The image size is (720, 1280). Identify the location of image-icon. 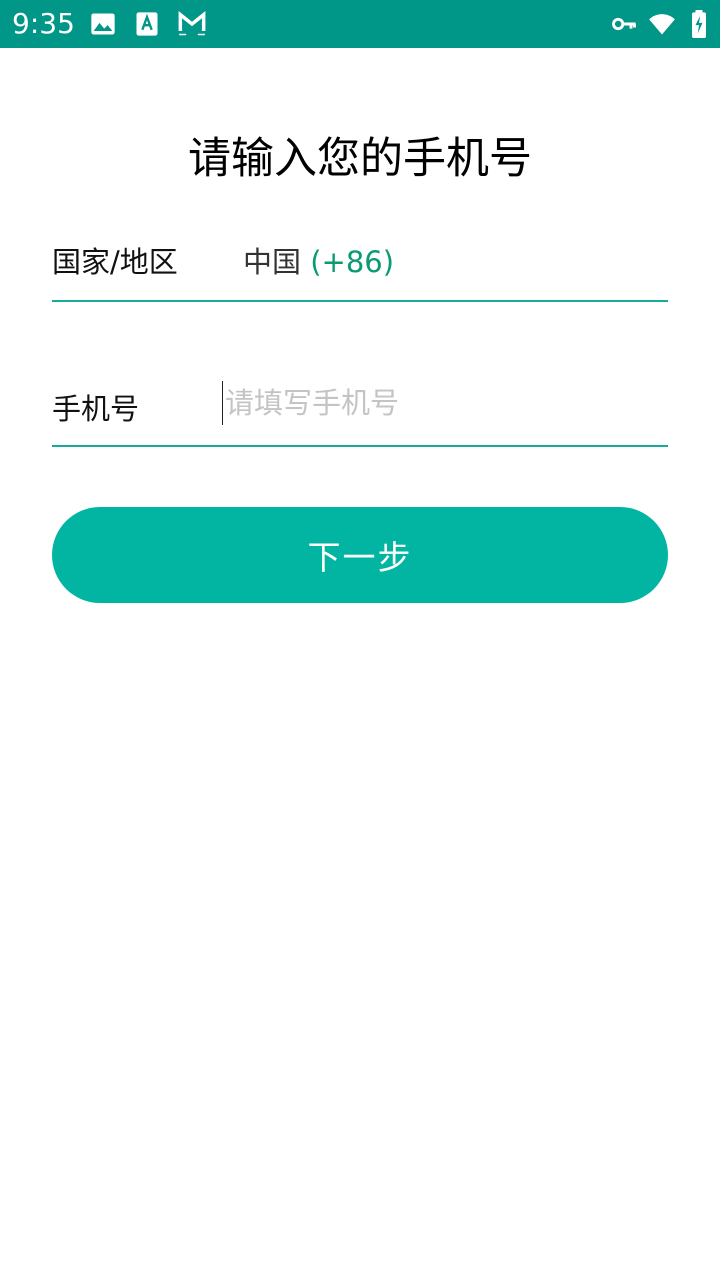
(103, 24).